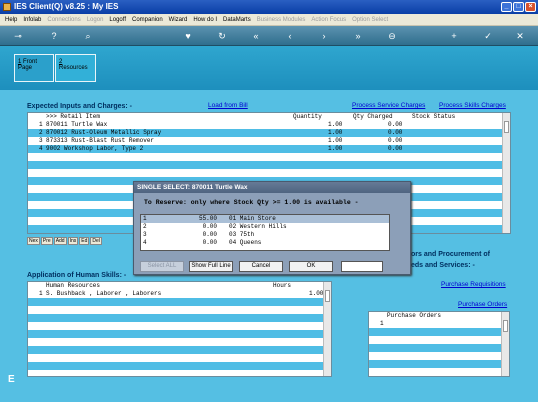  Describe the element at coordinates (373, 116) in the screenshot. I see `col-qty-charged: Qty Charged` at that location.